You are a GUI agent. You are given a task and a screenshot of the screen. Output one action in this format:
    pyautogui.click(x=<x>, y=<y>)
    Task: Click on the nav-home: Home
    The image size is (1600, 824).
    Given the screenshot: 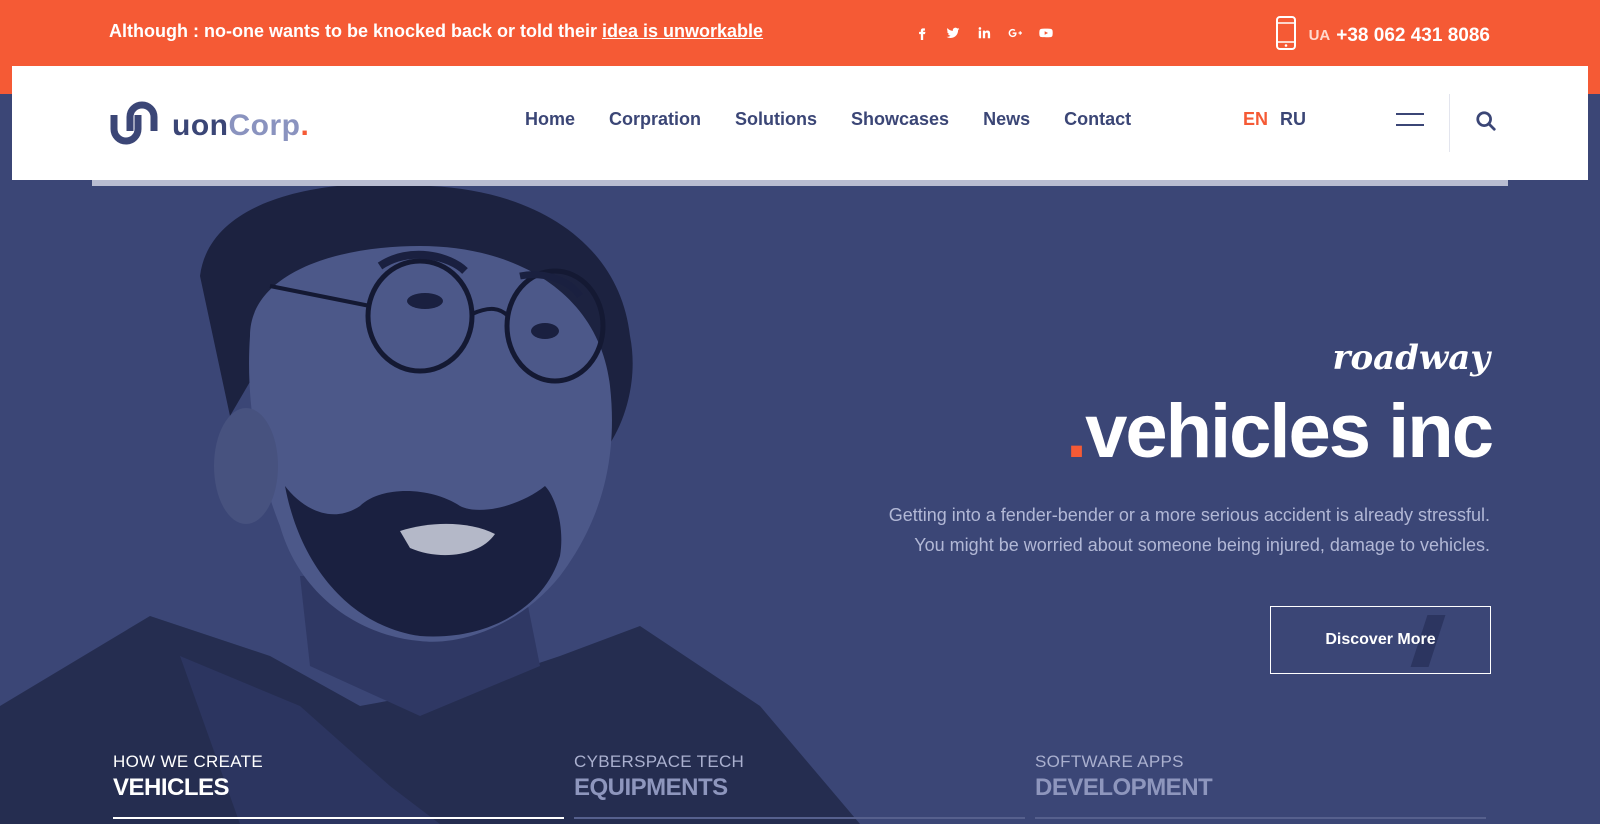 What is the action you would take?
    pyautogui.click(x=550, y=119)
    